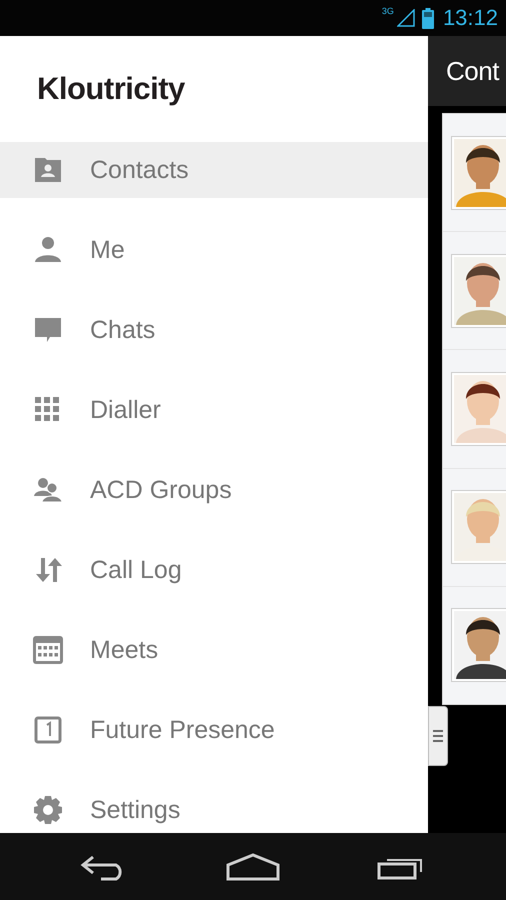 The width and height of the screenshot is (506, 900). I want to click on menu-item: Future Presence, so click(214, 730).